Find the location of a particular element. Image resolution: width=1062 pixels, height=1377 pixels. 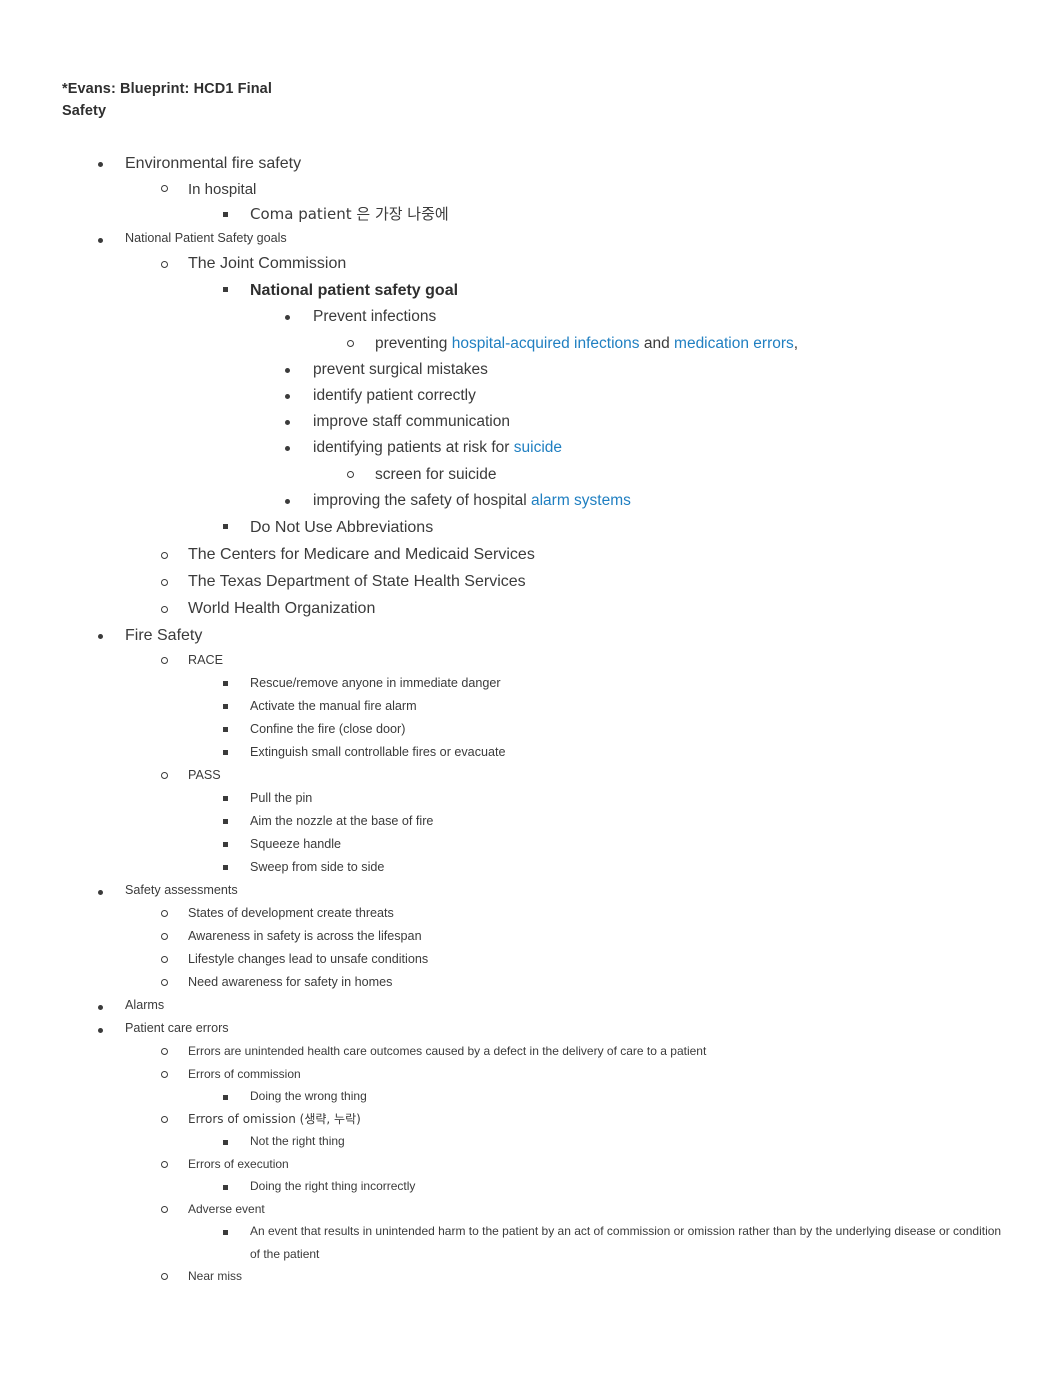

list-item-label: Coma patient 은 가장 나중에 is located at coordinates (349, 214).